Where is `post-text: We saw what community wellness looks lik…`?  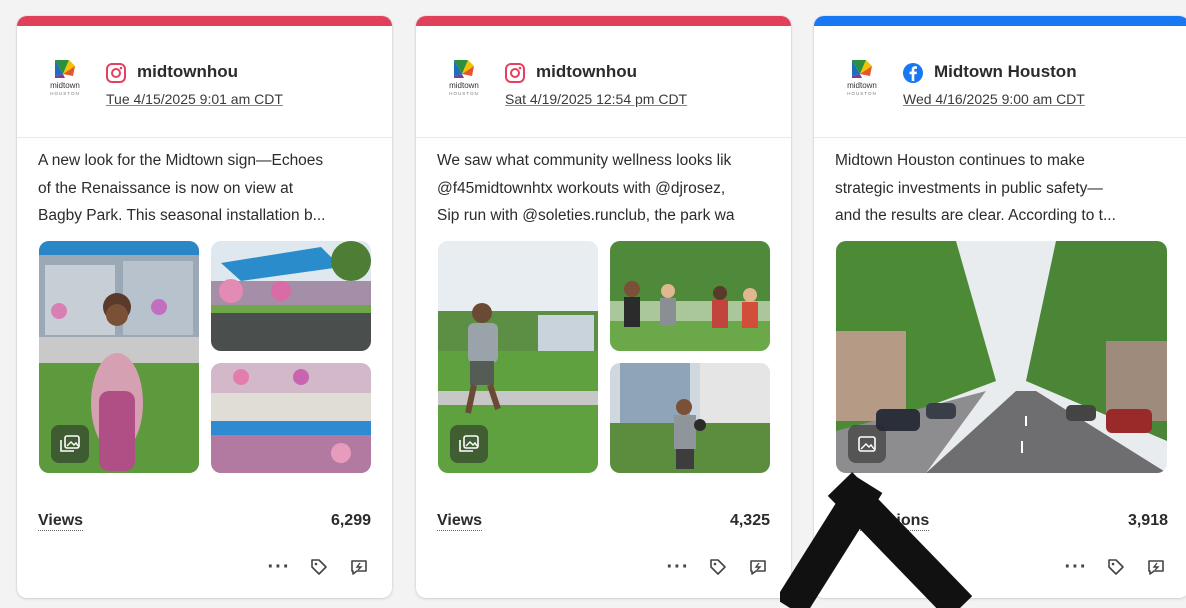
post-text: We saw what community wellness looks lik… is located at coordinates (586, 188).